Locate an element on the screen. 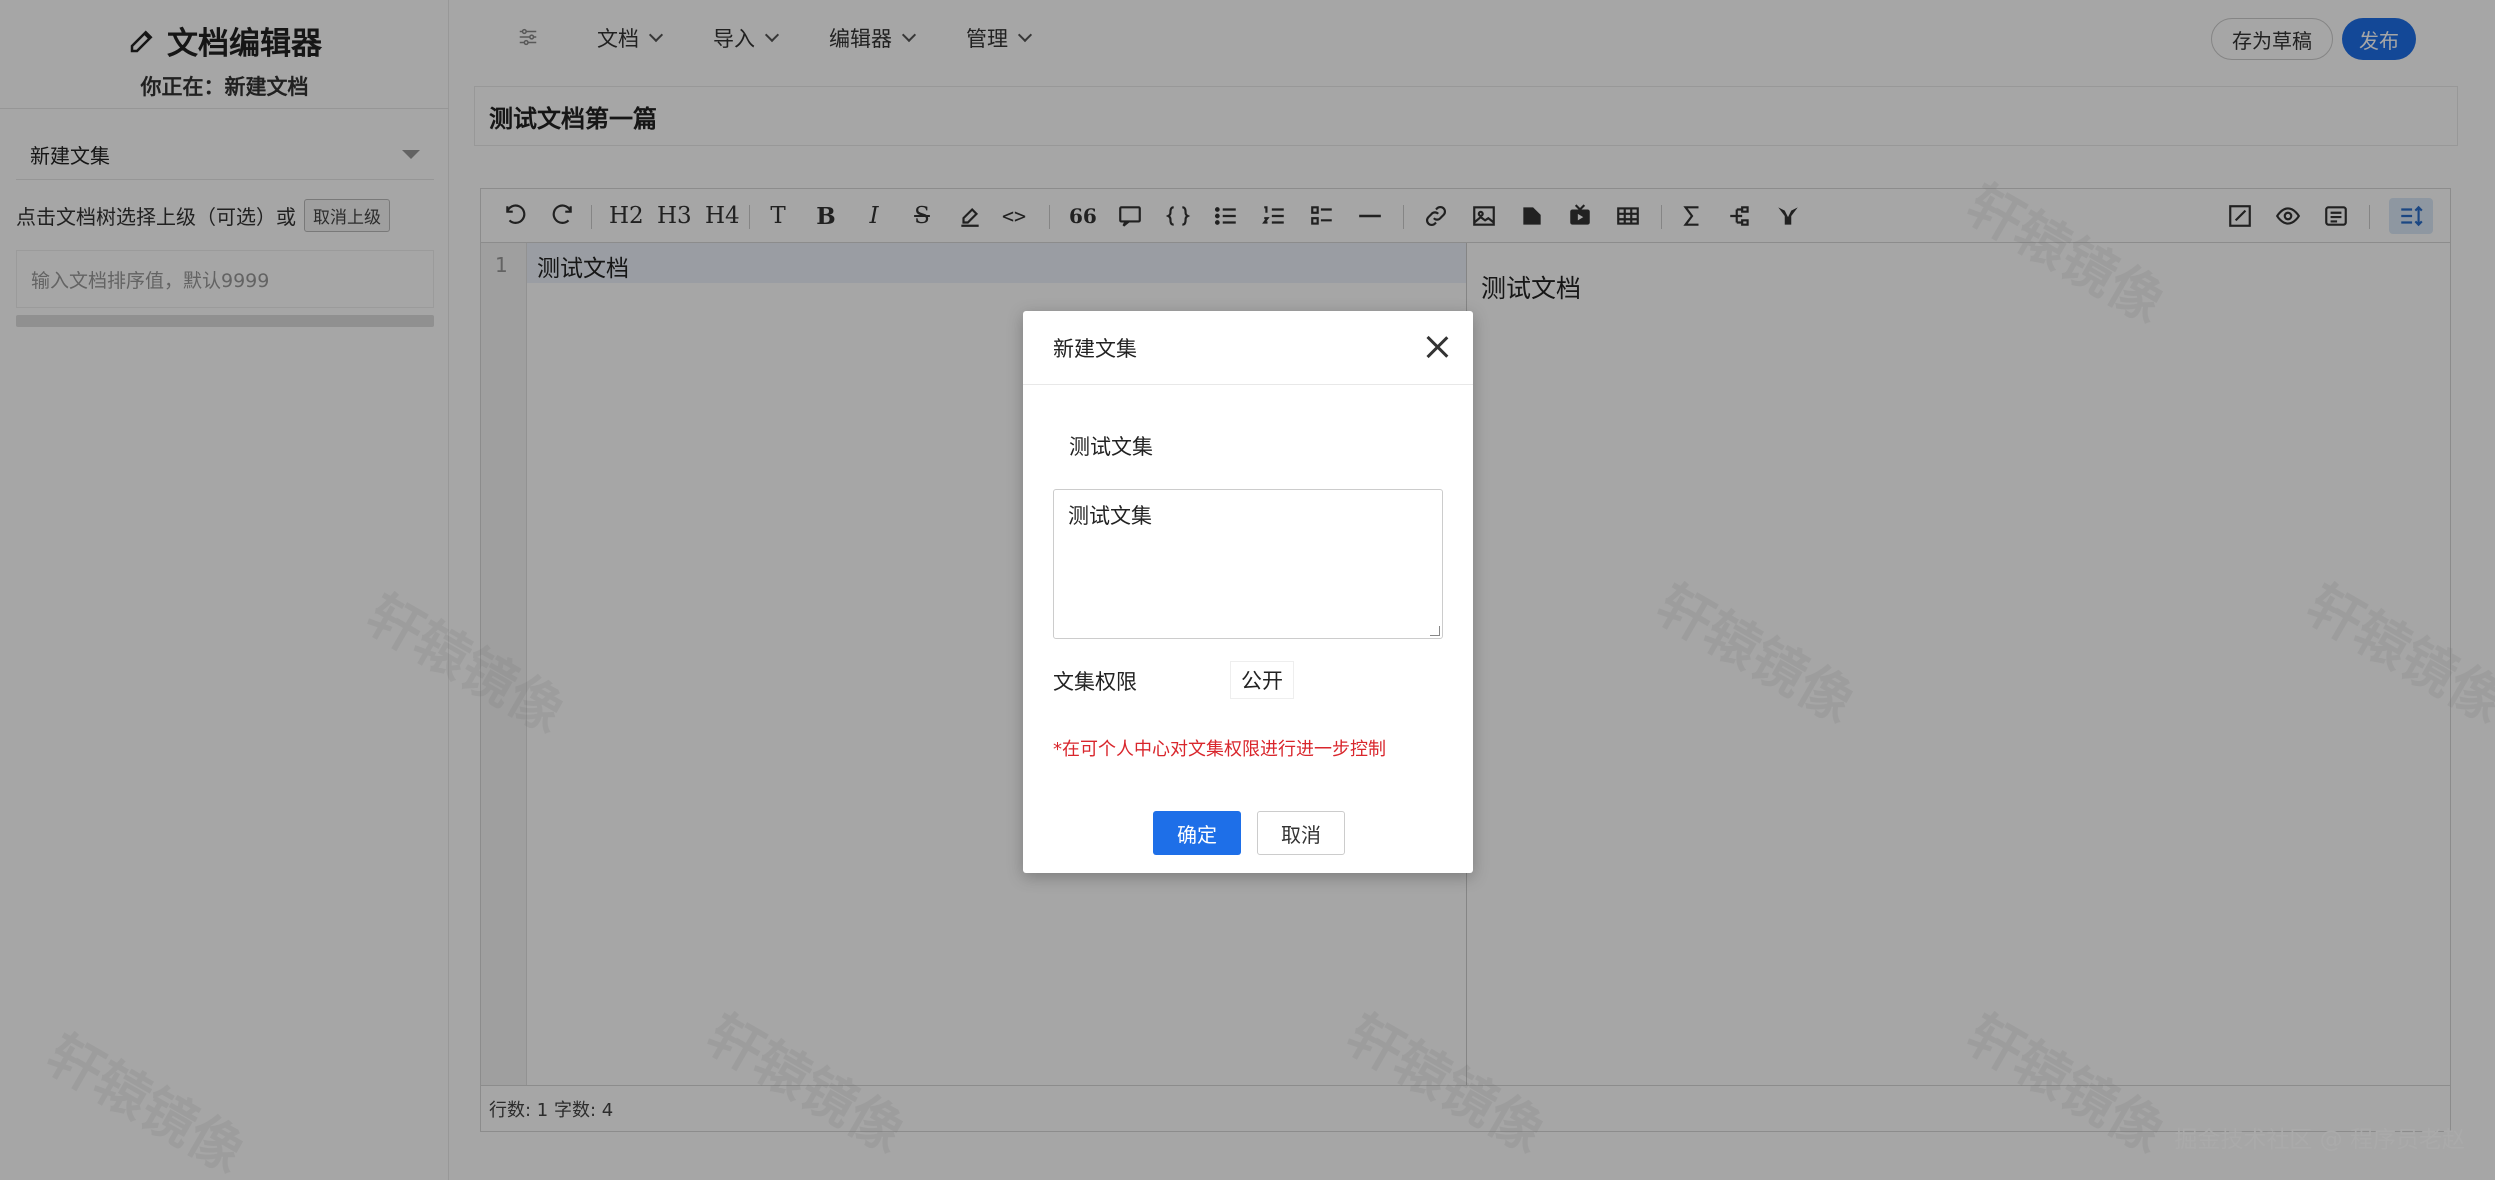 The image size is (2495, 1180). permission-note: *在可个人中心对文集权限进行进一步控制 is located at coordinates (1219, 749).